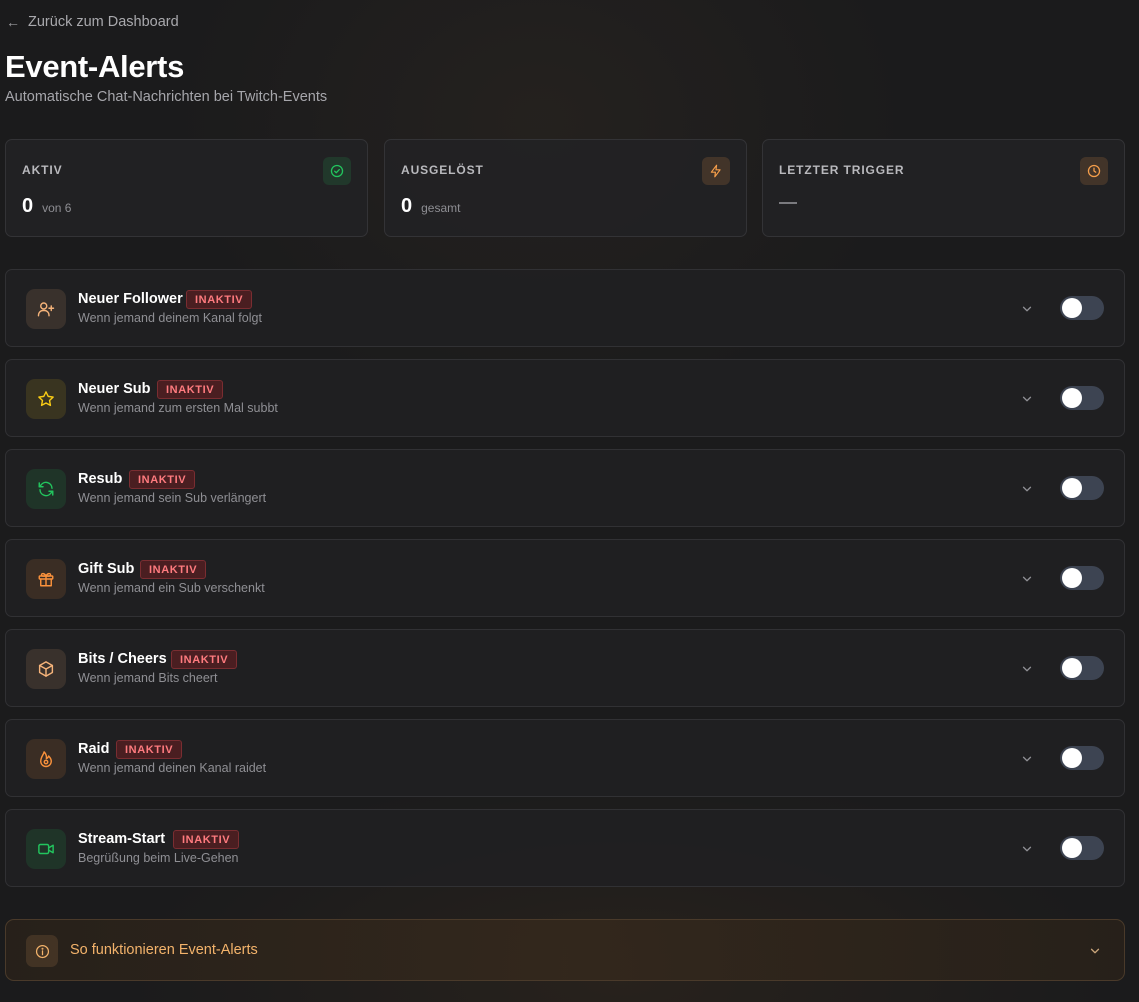 The height and width of the screenshot is (1002, 1139). Describe the element at coordinates (106, 569) in the screenshot. I see `alert-name: Gift Sub` at that location.